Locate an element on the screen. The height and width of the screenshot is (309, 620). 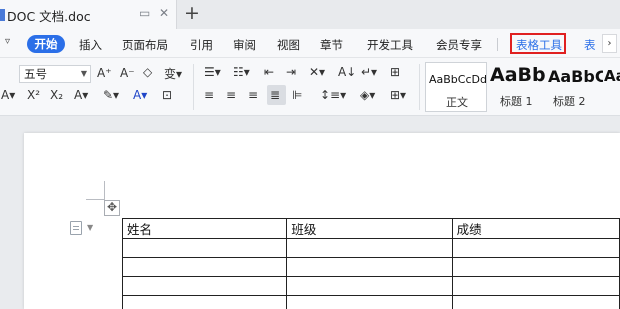
style-heading-1-label: 标题 1 is located at coordinates (516, 101).